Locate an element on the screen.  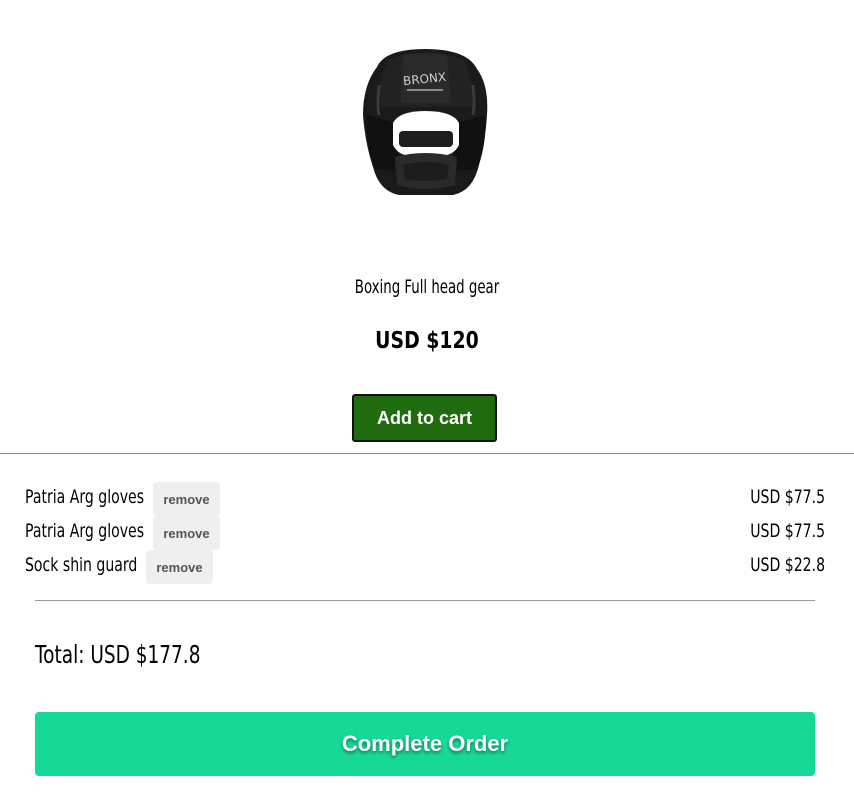
add-to-cart-button: Add to cart is located at coordinates (424, 418).